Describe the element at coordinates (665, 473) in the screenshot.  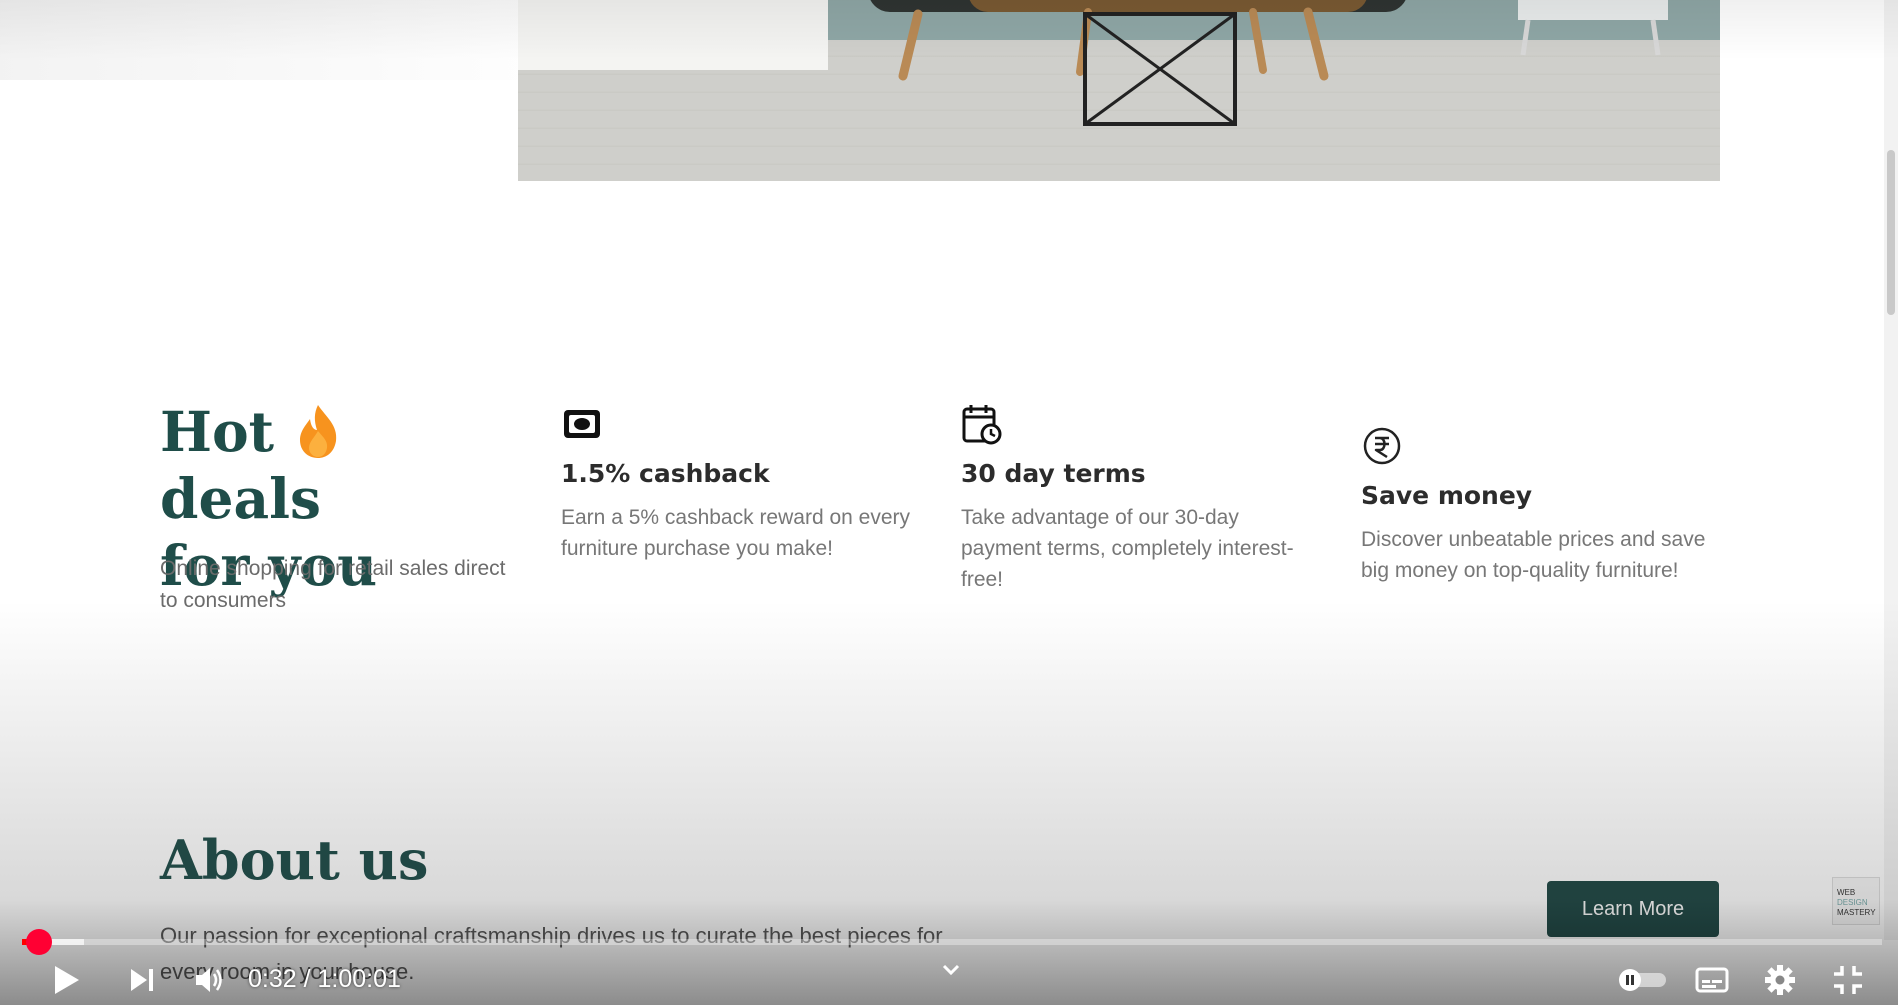
I see `feature-title: 1.5% cashback` at that location.